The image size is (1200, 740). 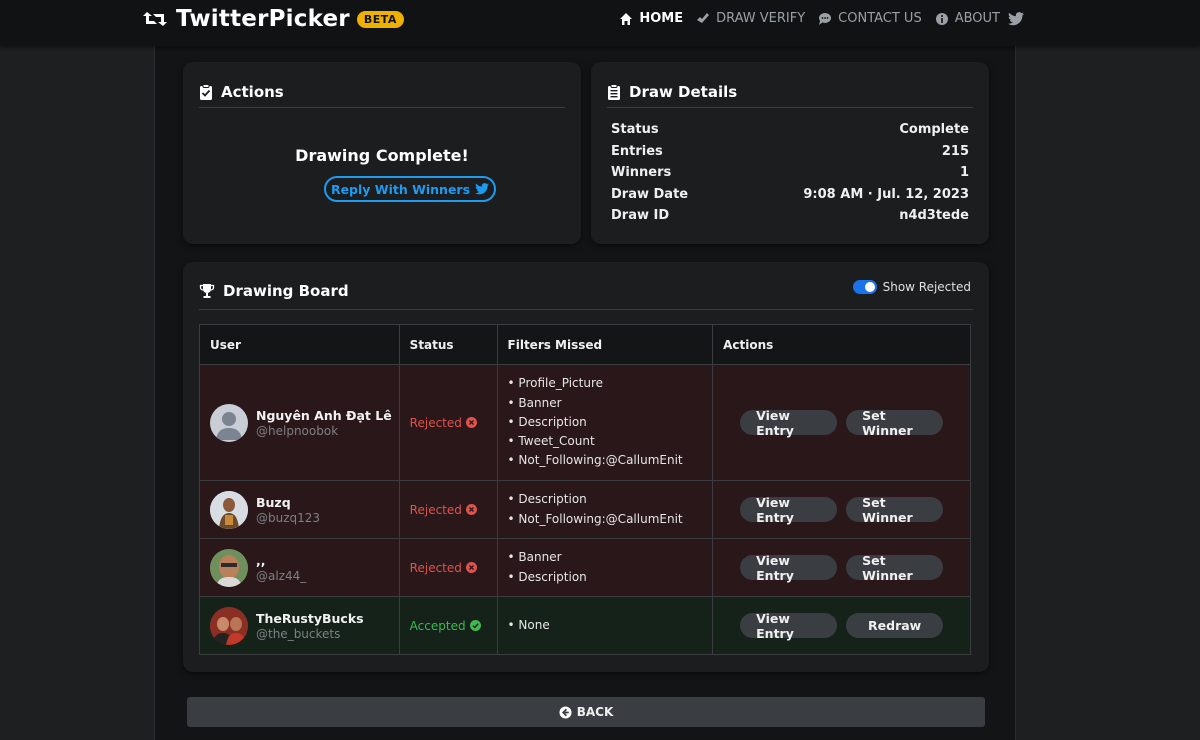 I want to click on detail-value: 9:08 AM · Jul. 12, 2023, so click(x=886, y=194).